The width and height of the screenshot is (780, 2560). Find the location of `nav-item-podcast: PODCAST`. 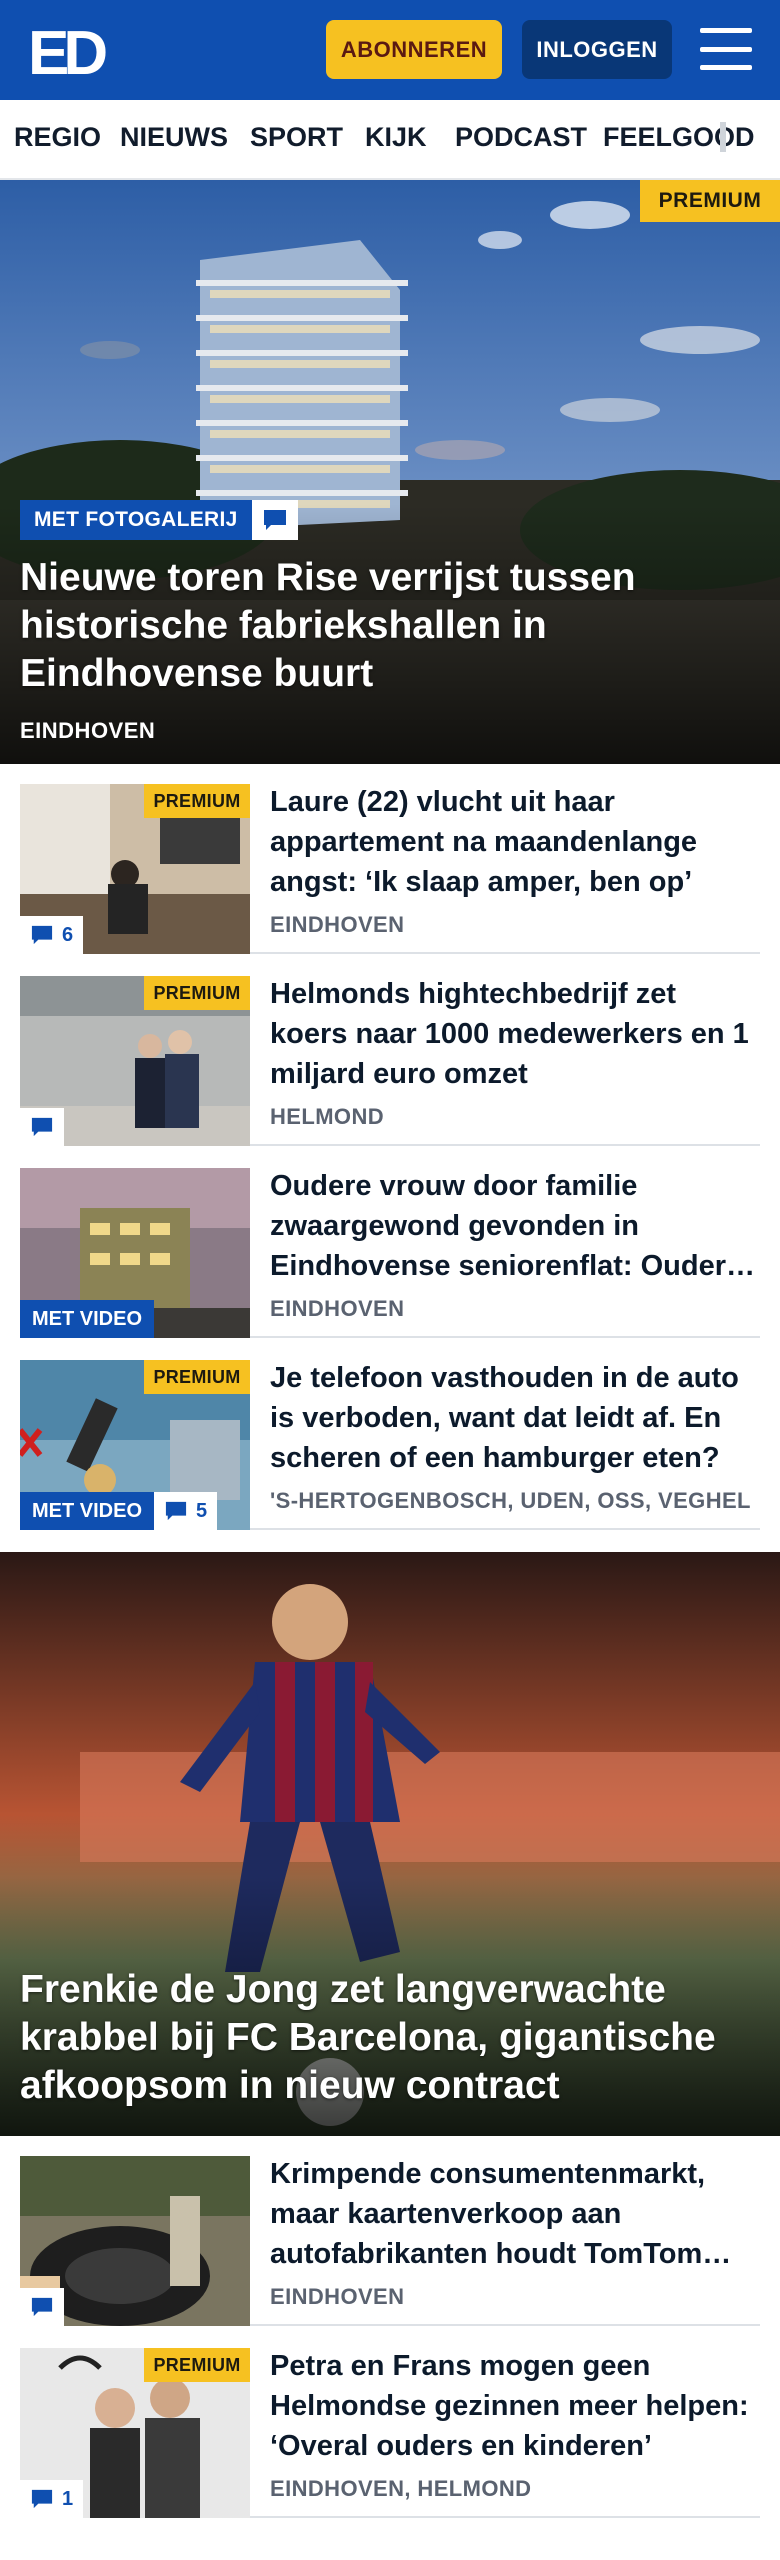

nav-item-podcast: PODCAST is located at coordinates (521, 137).